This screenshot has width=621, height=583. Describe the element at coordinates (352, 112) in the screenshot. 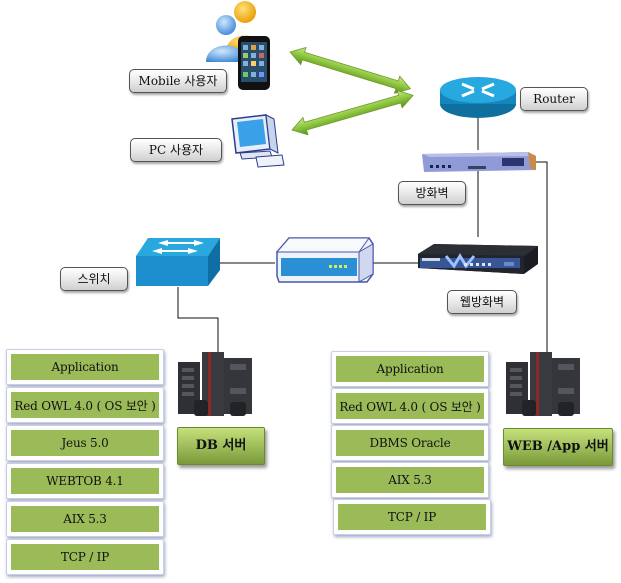

I see `double-arrow-pc-router` at that location.